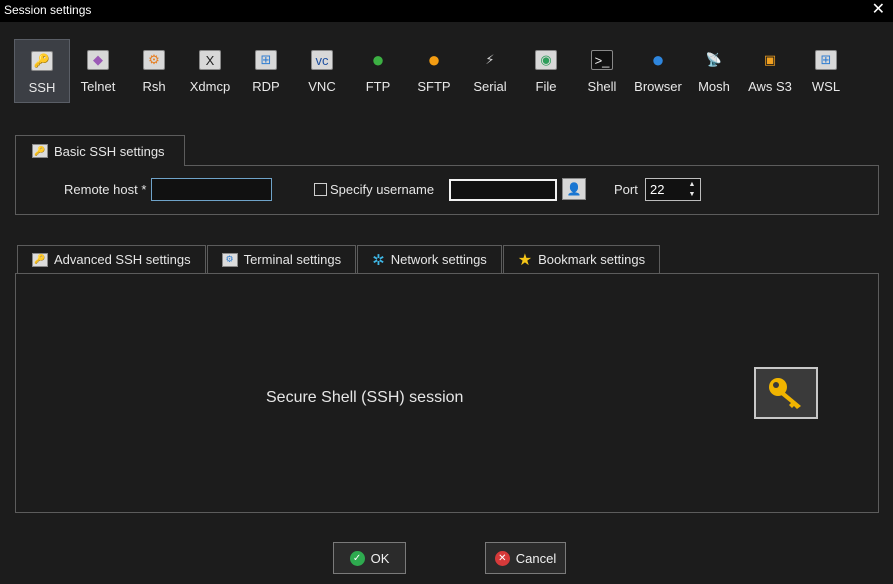 The height and width of the screenshot is (584, 893). What do you see at coordinates (438, 259) in the screenshot?
I see `tab-label: Network settings` at bounding box center [438, 259].